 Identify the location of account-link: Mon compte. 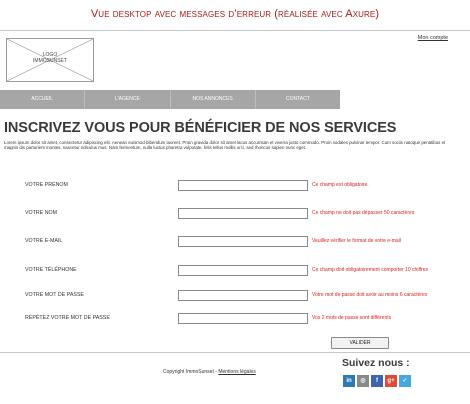
(433, 38).